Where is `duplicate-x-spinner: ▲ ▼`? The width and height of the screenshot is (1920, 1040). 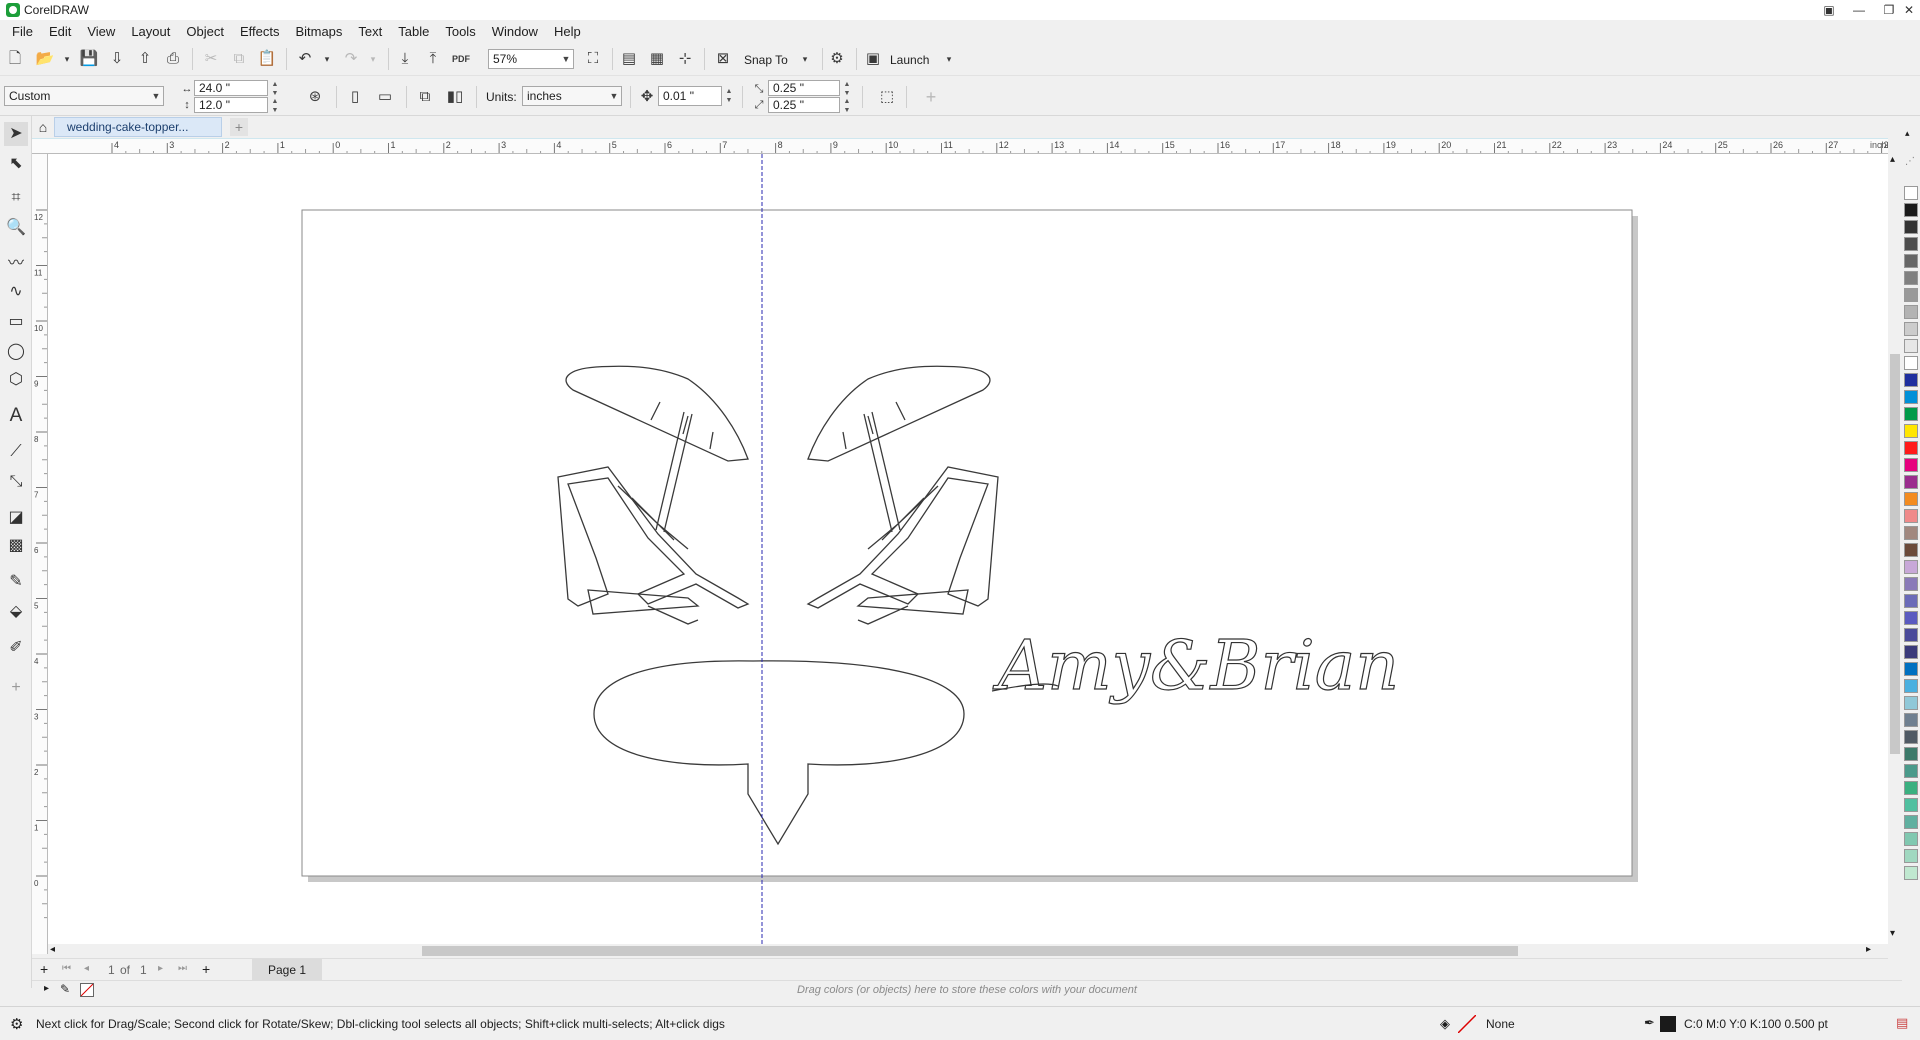
duplicate-x-spinner: ▲ ▼ is located at coordinates (847, 89).